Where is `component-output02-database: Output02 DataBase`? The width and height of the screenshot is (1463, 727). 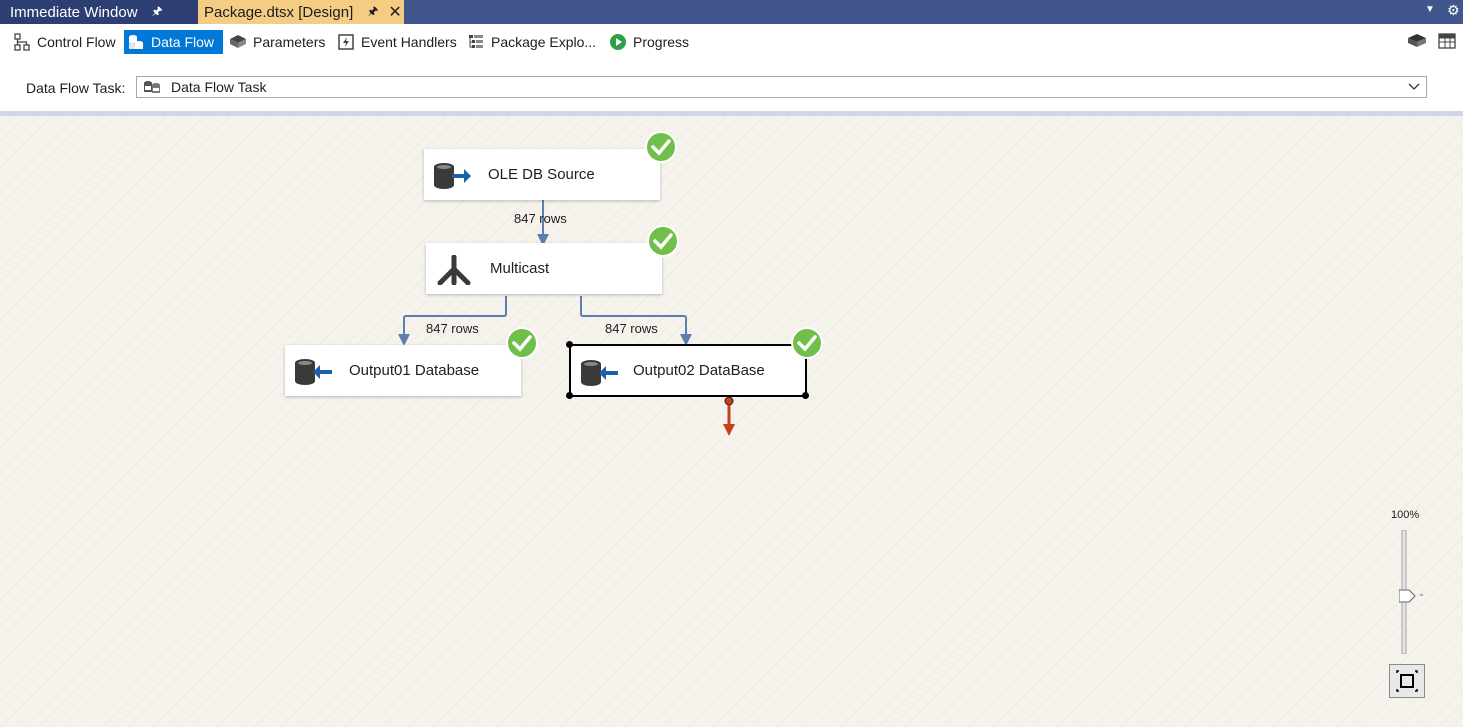 component-output02-database: Output02 DataBase is located at coordinates (688, 370).